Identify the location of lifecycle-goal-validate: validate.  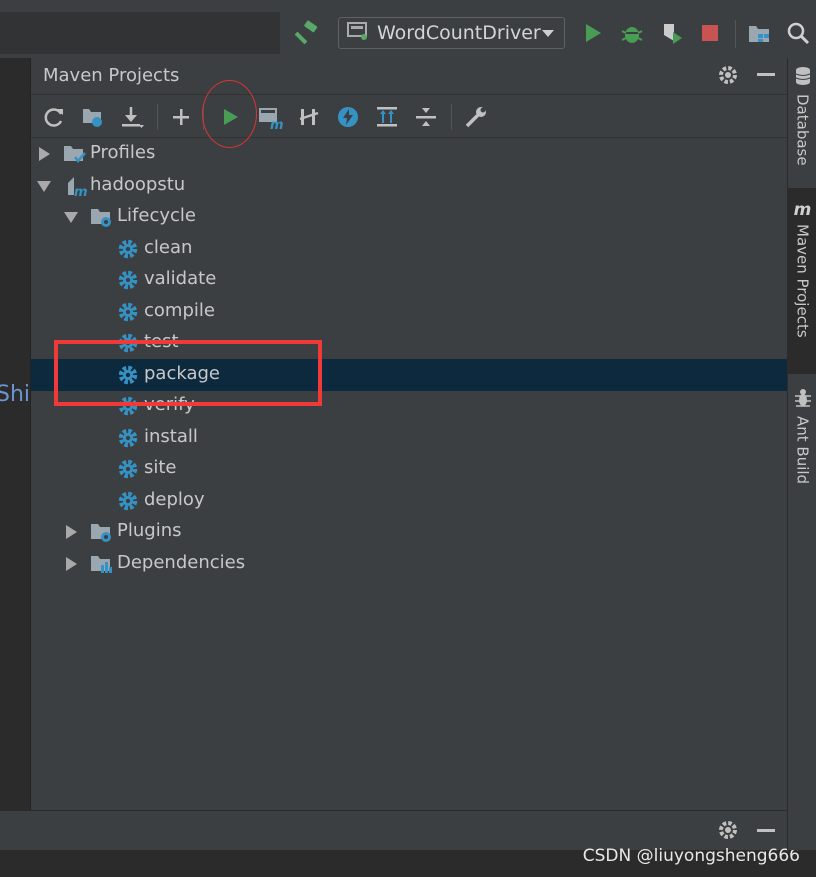
(409, 280).